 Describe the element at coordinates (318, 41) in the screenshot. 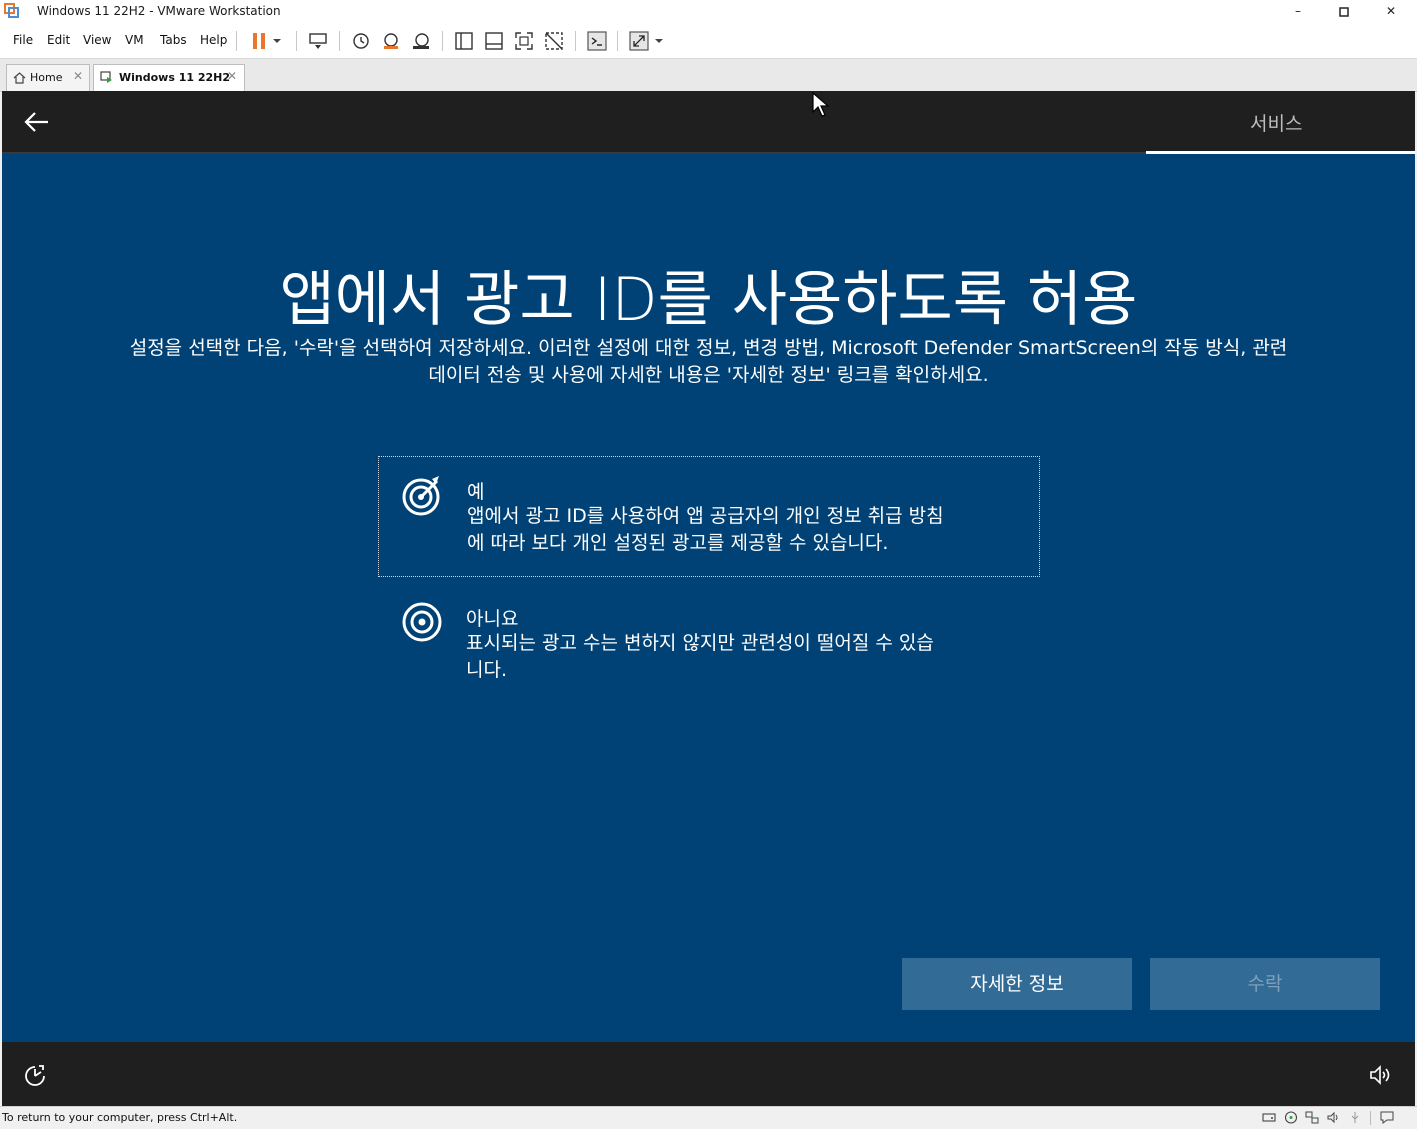

I see `send-ctrl-alt-del-icon` at that location.